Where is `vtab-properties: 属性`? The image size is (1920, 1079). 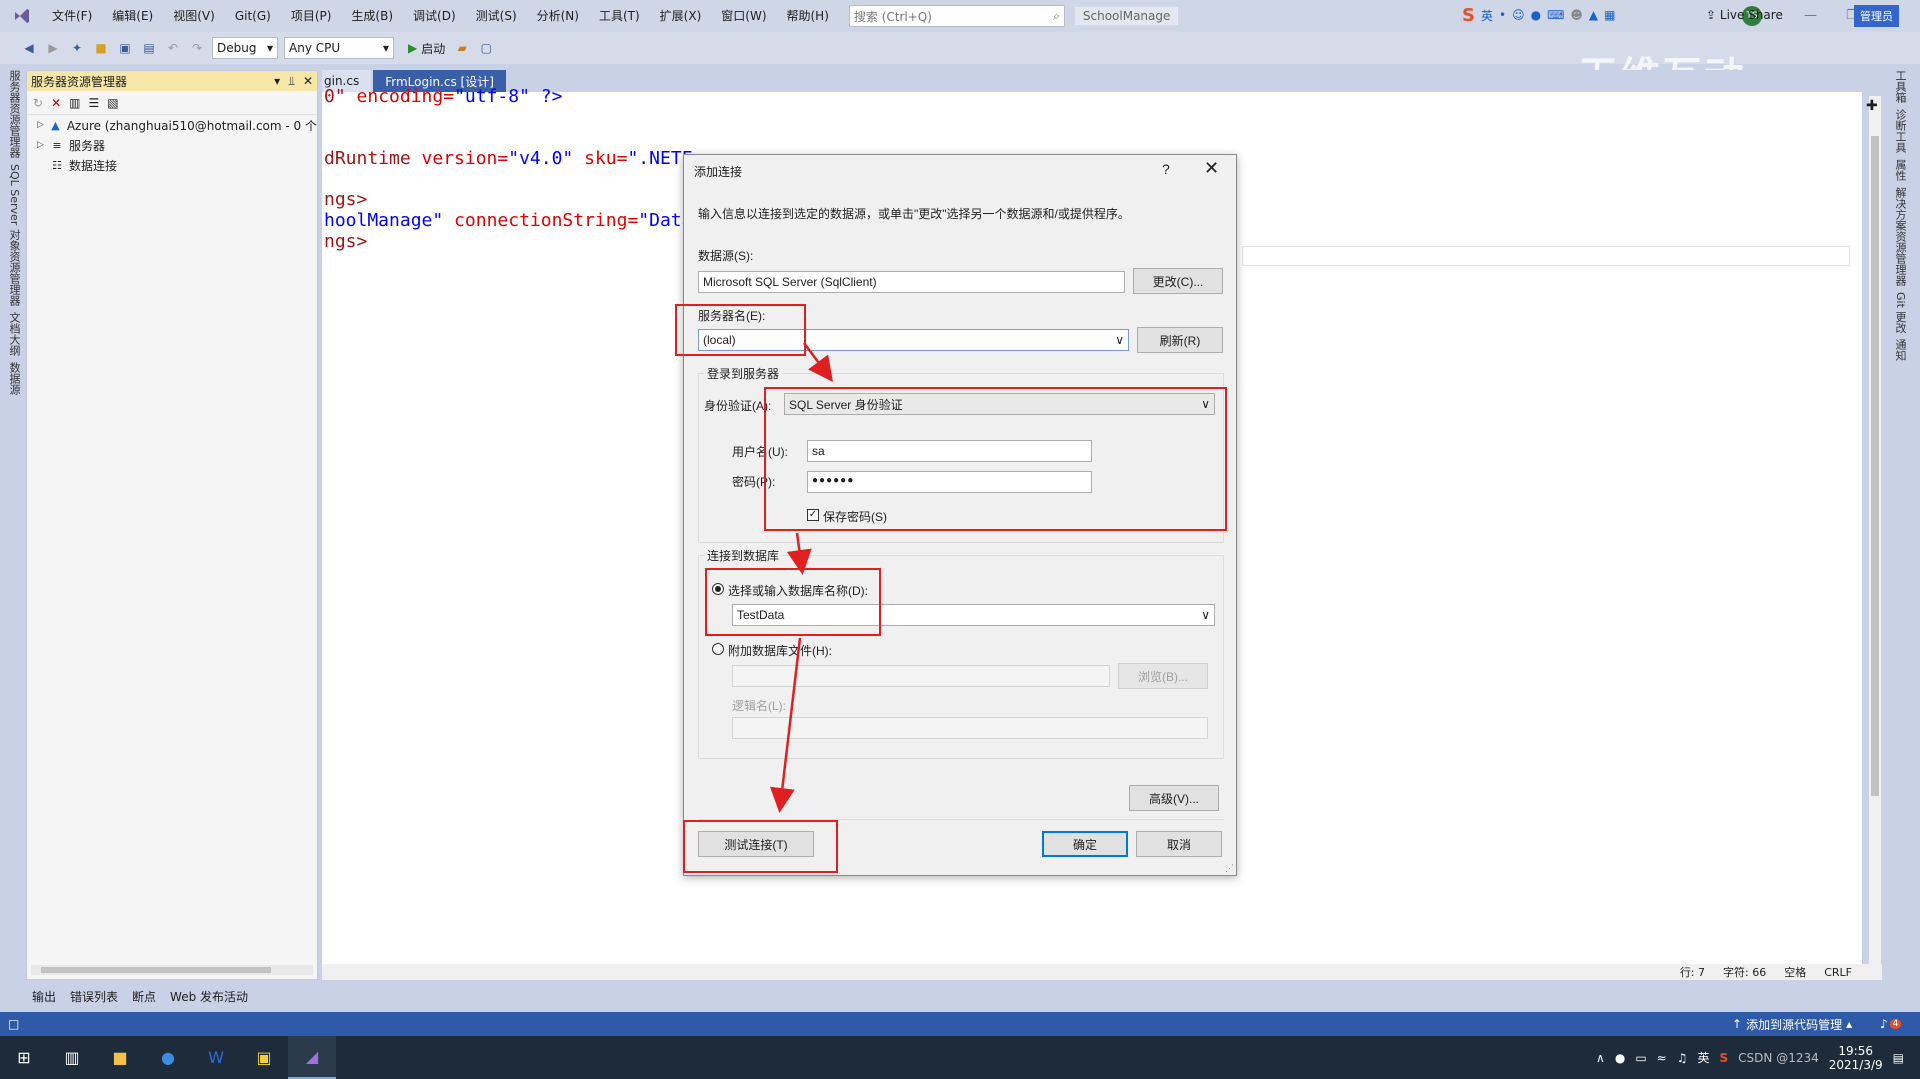
vtab-properties: 属性 is located at coordinates (1900, 170).